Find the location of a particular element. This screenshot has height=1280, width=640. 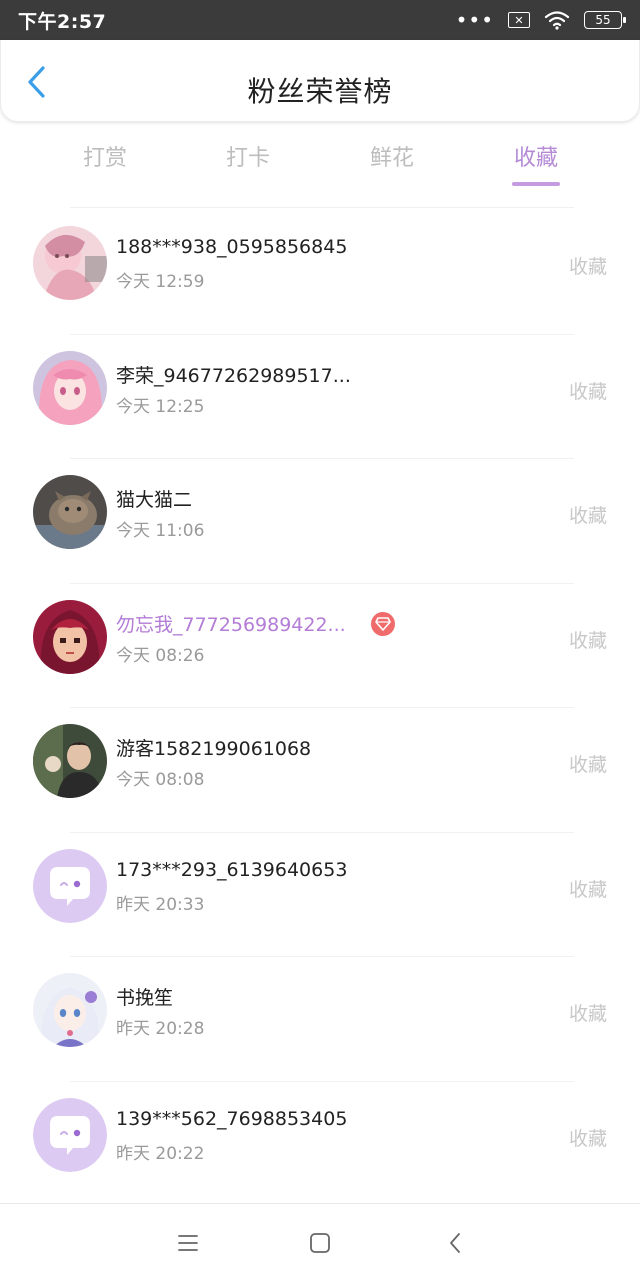

user-name: 188***938_0595856845 is located at coordinates (232, 247).